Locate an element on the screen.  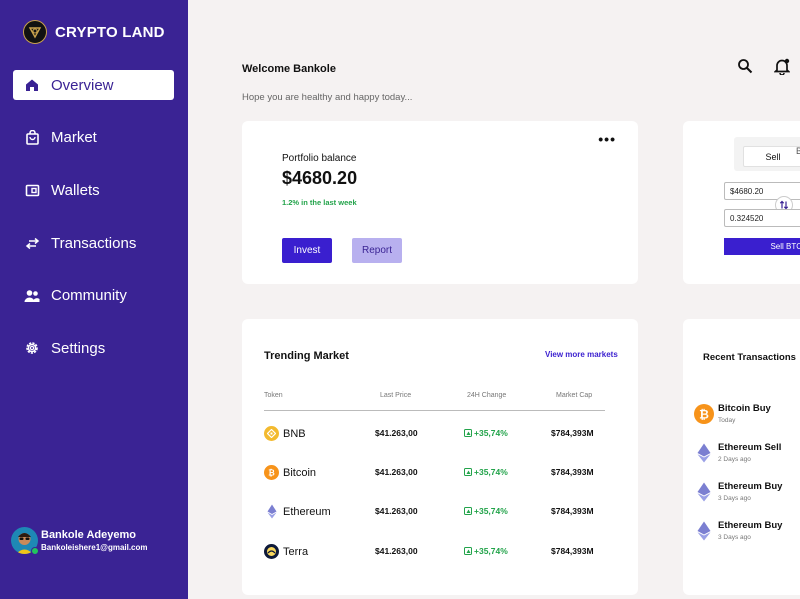
user-email: Bankoleishere1@gmail.com is located at coordinates (94, 547).